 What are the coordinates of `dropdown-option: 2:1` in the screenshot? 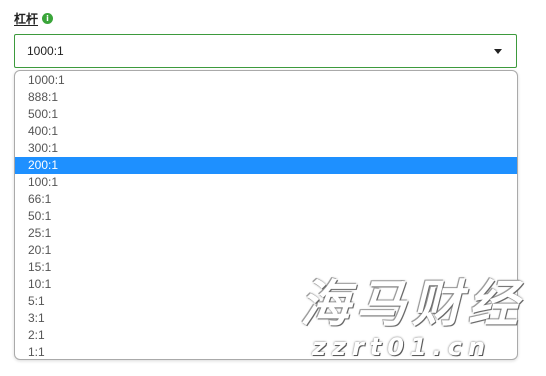 It's located at (266, 335).